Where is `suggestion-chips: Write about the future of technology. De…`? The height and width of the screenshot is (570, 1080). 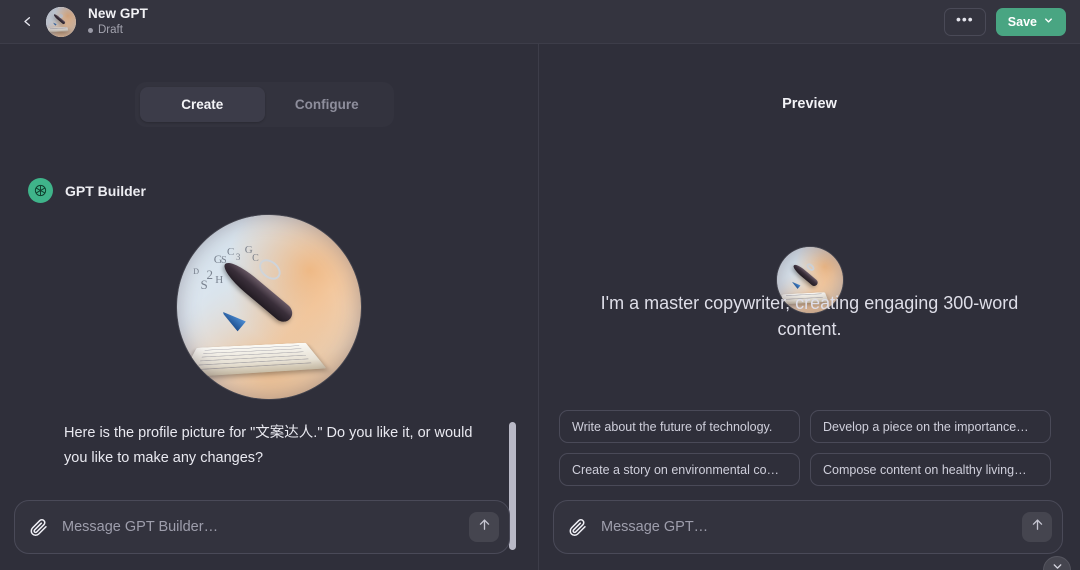 suggestion-chips: Write about the future of technology. De… is located at coordinates (809, 448).